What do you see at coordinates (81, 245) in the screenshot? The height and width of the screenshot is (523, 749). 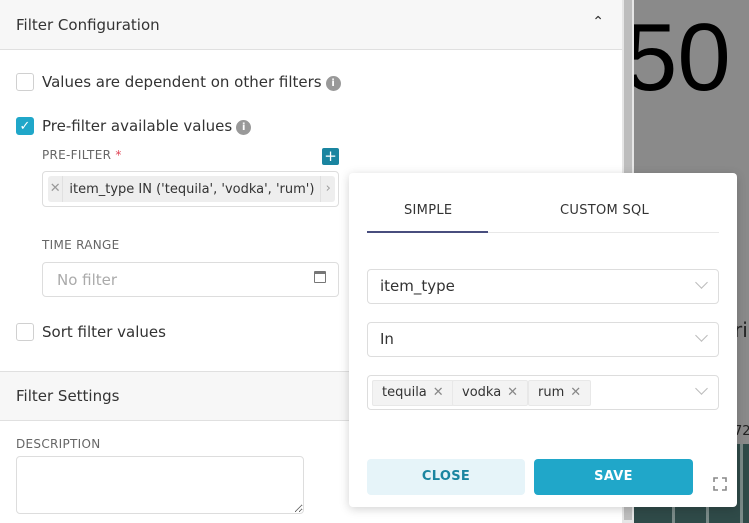 I see `time-range-label: TIME RANGE` at bounding box center [81, 245].